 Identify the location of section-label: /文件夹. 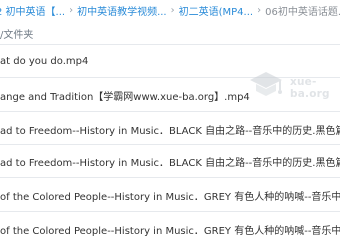
(17, 35).